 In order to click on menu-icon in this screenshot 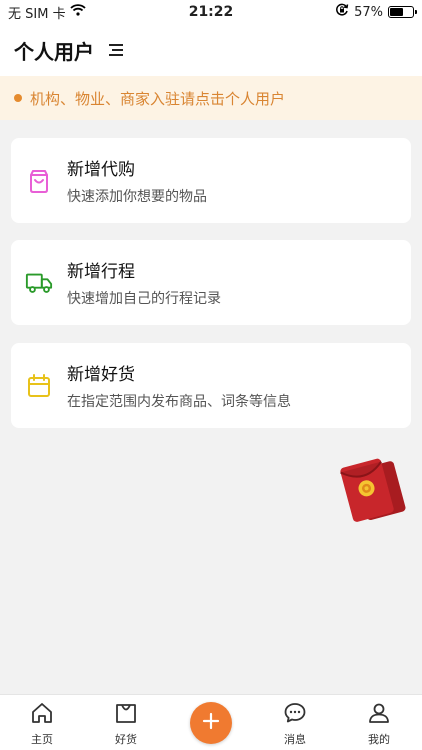, I will do `click(116, 50)`.